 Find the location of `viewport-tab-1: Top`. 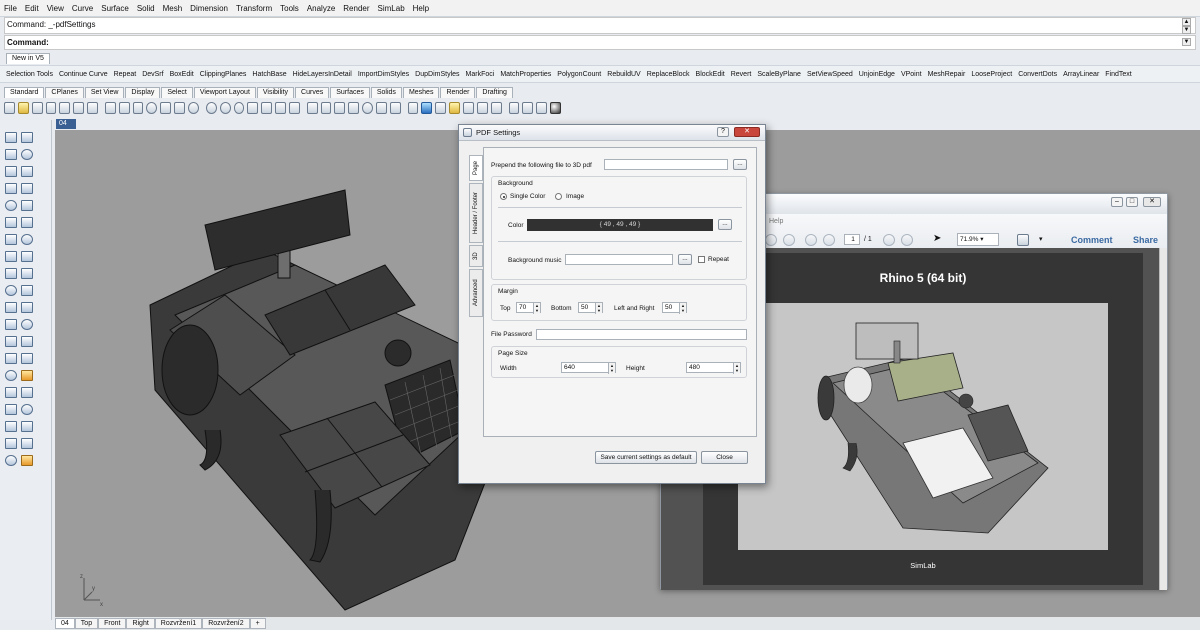

viewport-tab-1: Top is located at coordinates (86, 623).